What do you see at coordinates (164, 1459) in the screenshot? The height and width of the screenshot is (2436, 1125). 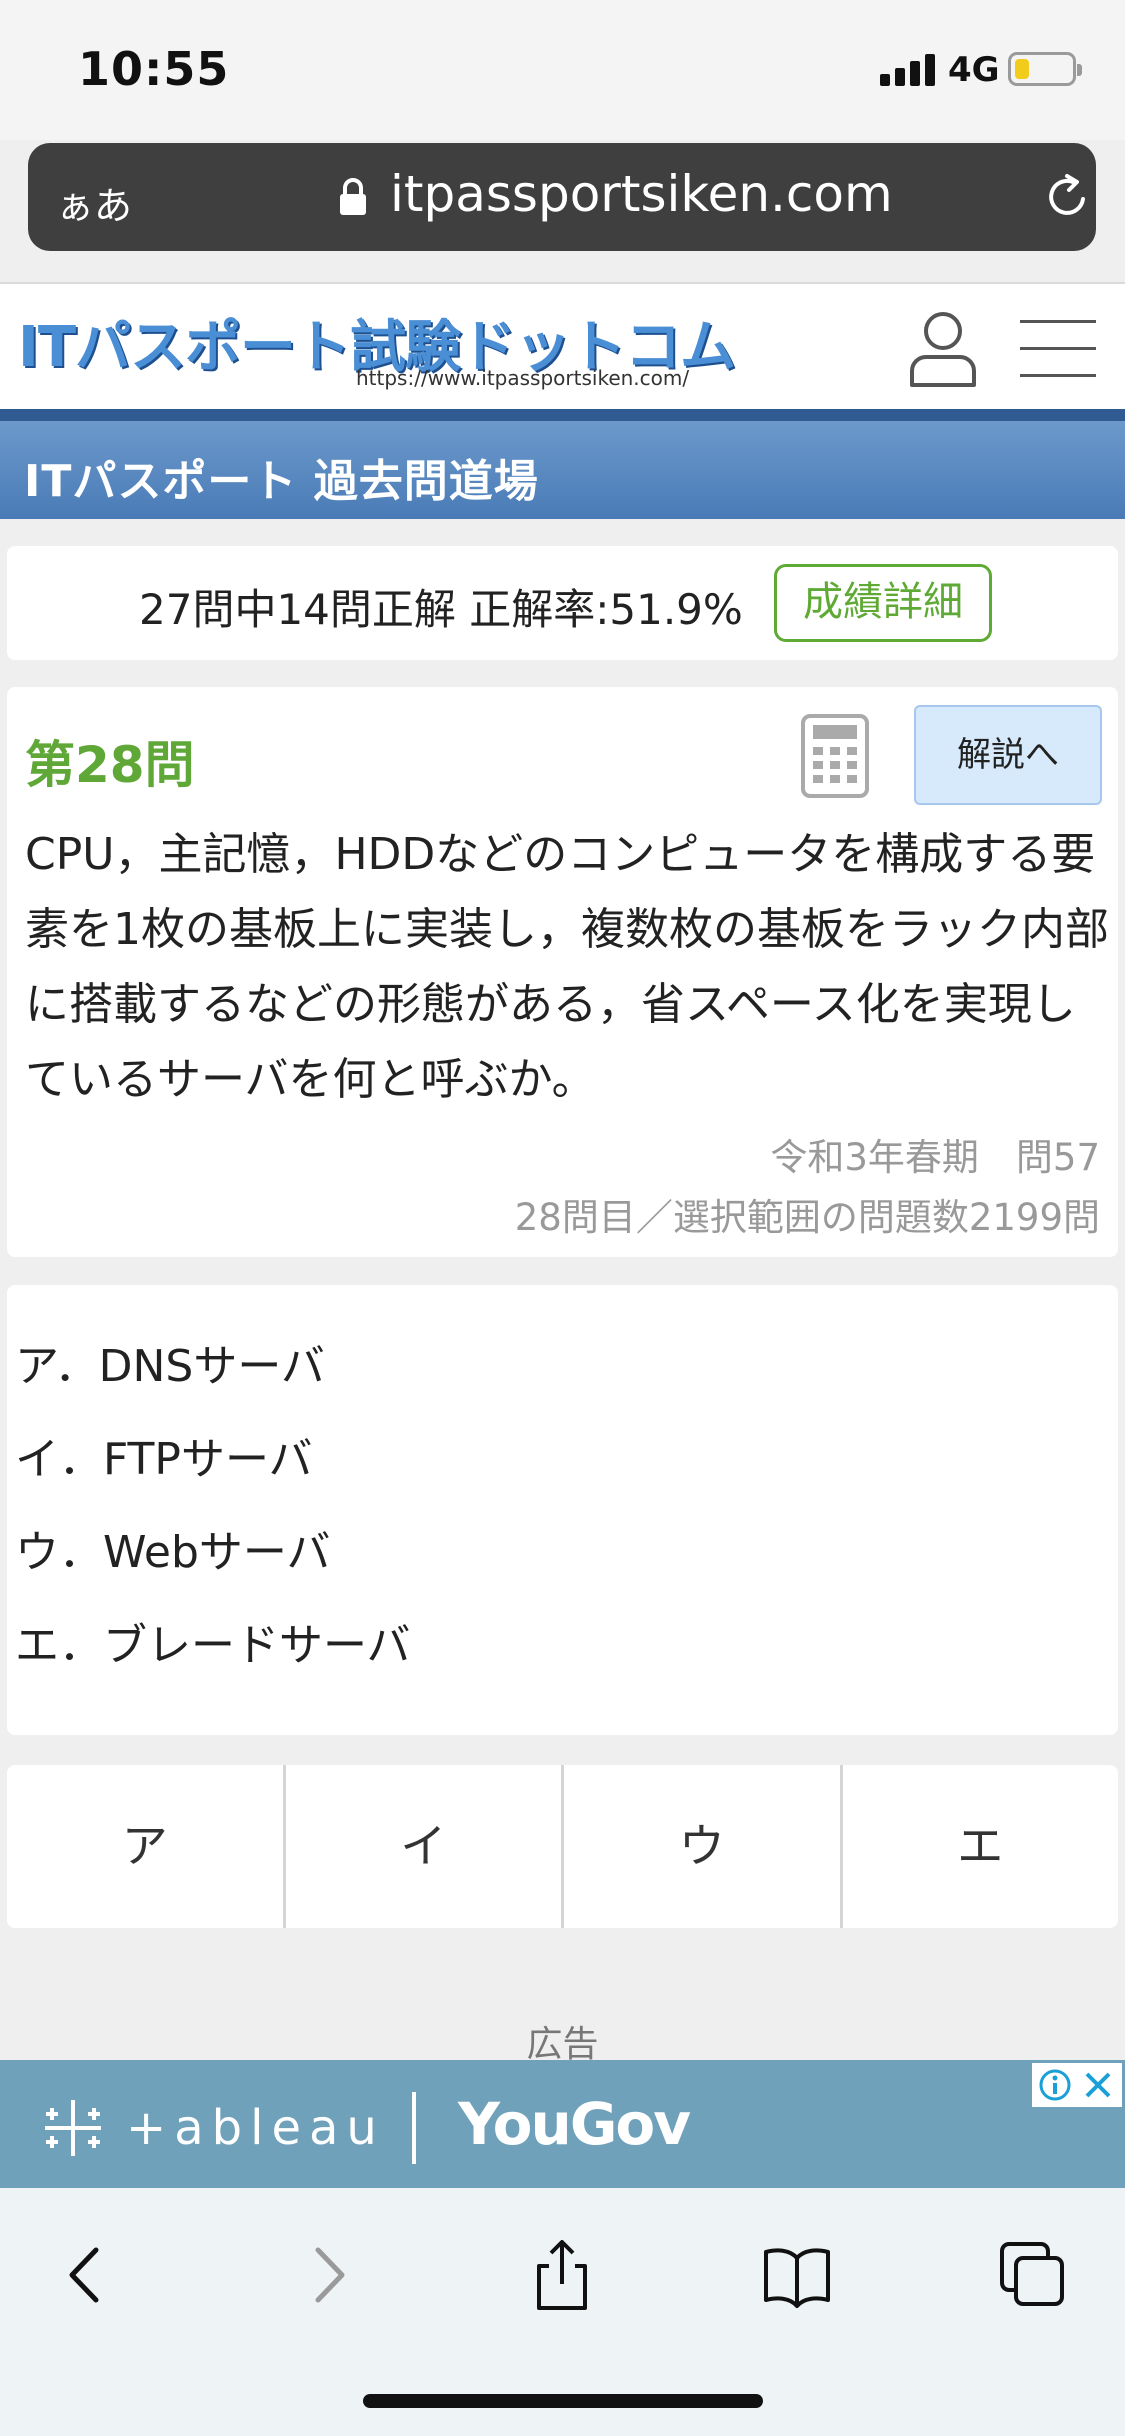 I see `choice-i: イ．FTPサーバ` at bounding box center [164, 1459].